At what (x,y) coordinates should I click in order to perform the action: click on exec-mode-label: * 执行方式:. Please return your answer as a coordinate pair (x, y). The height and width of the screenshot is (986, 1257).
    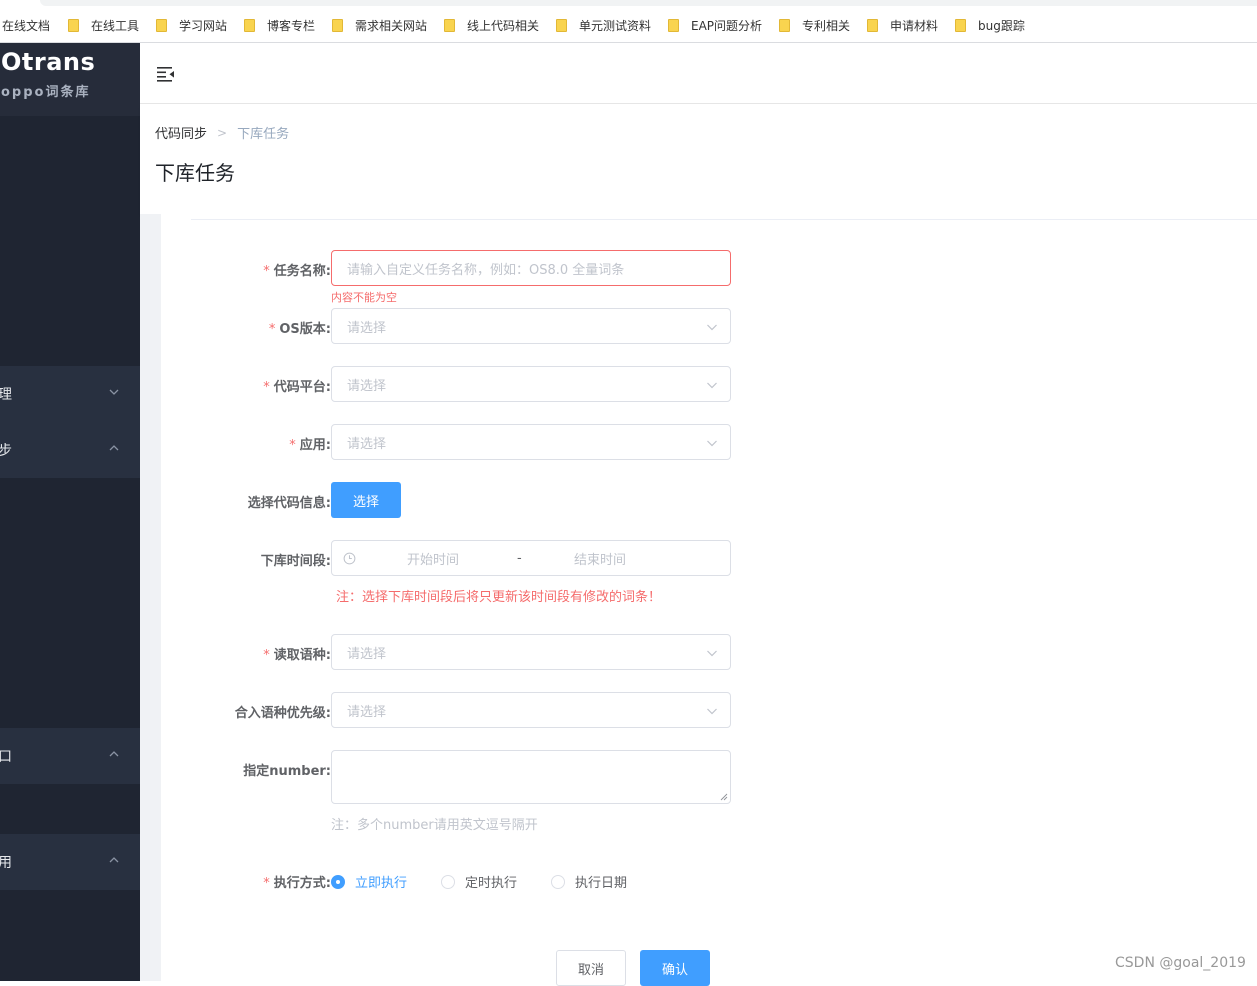
    Looking at the image, I should click on (297, 883).